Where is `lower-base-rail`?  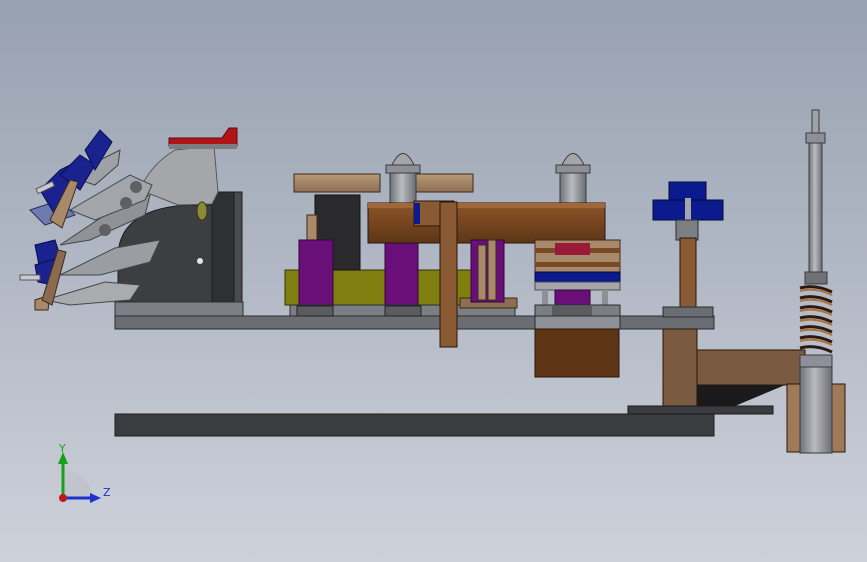
lower-base-rail is located at coordinates (414, 425).